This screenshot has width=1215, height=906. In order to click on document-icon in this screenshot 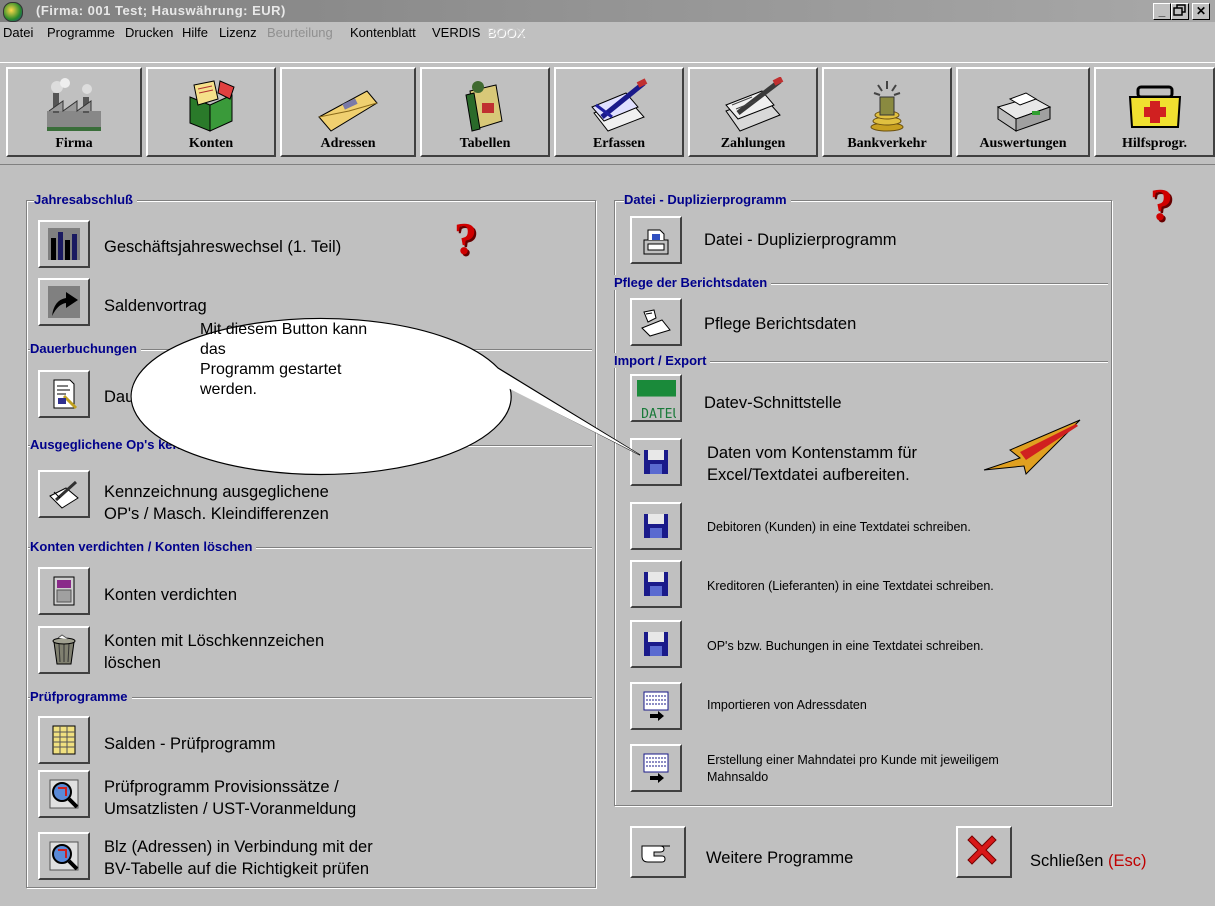, I will do `click(65, 394)`.